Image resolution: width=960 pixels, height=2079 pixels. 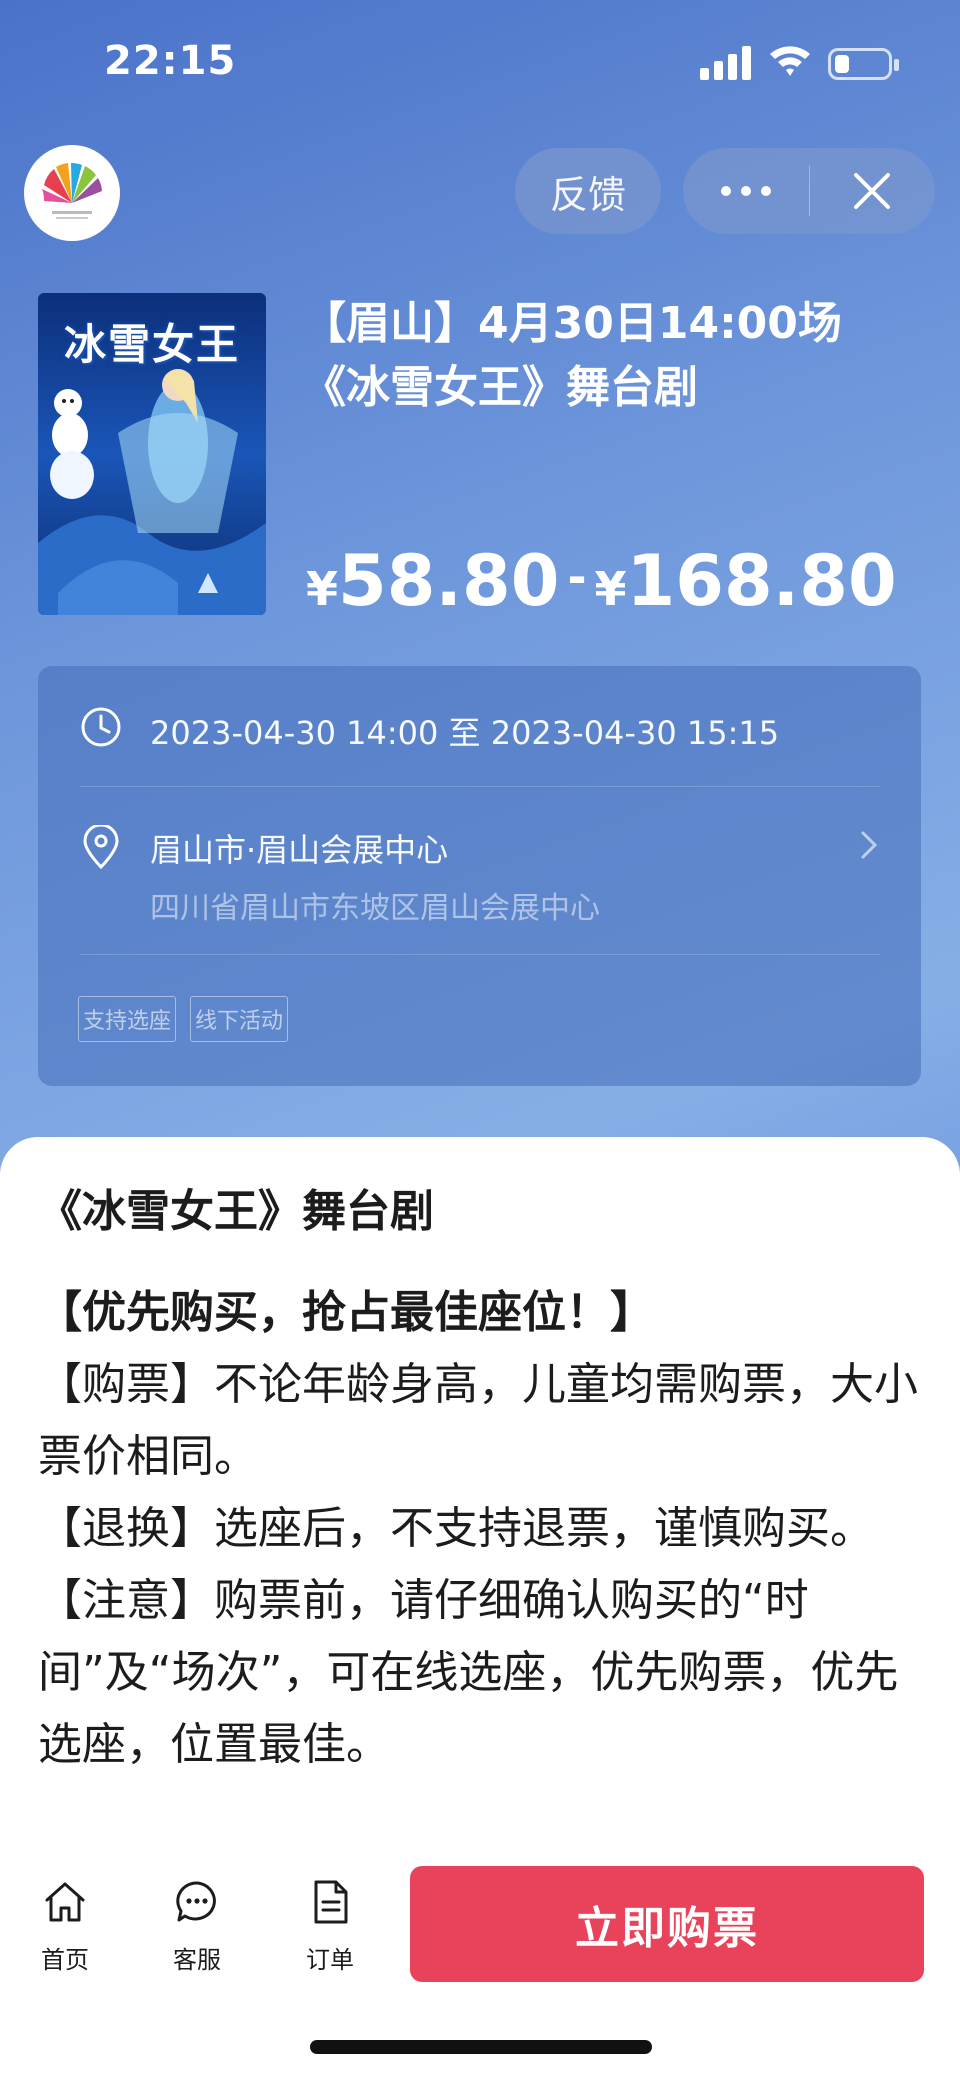 I want to click on peacock-fan-logo, so click(x=72, y=190).